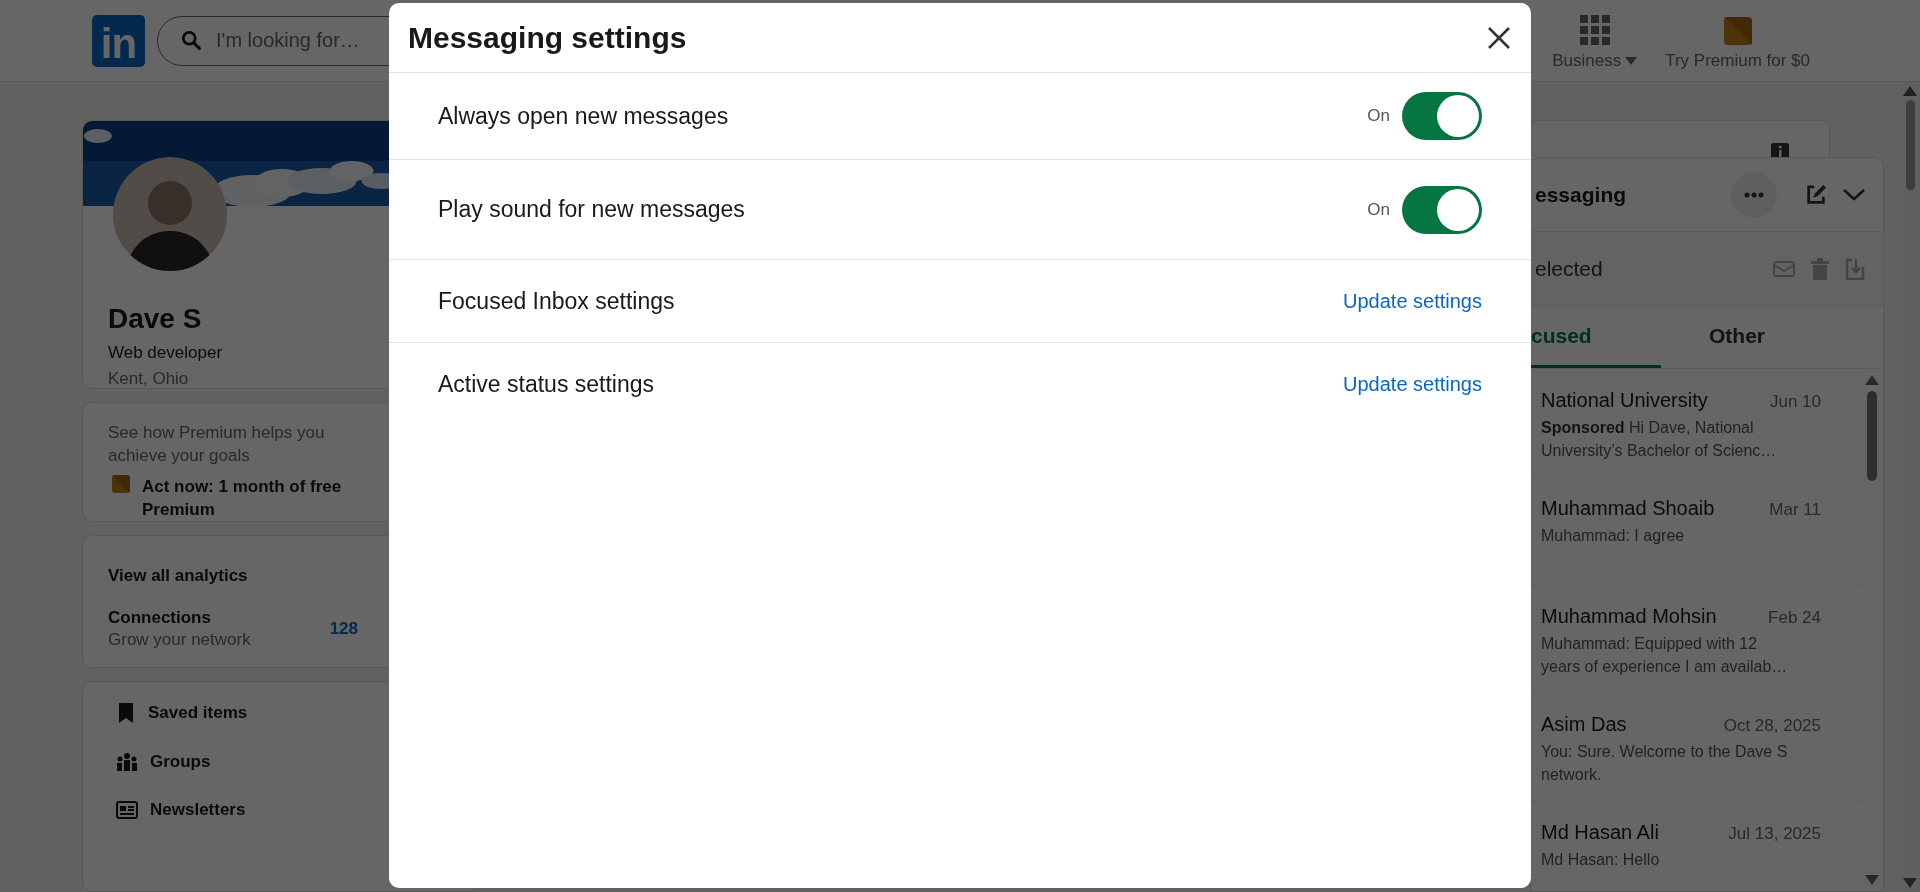 This screenshot has width=1920, height=892. I want to click on sender-name: Muhammad Shoaib, so click(1628, 508).